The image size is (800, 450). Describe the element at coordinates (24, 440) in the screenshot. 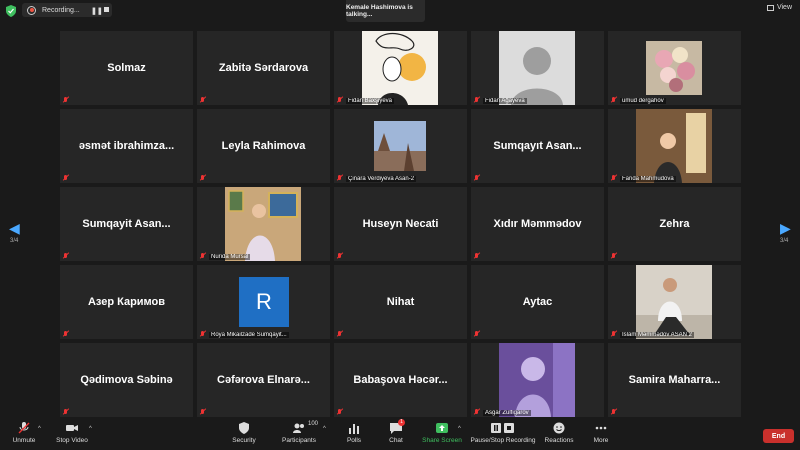

I see `unmute-label: Unmute` at that location.